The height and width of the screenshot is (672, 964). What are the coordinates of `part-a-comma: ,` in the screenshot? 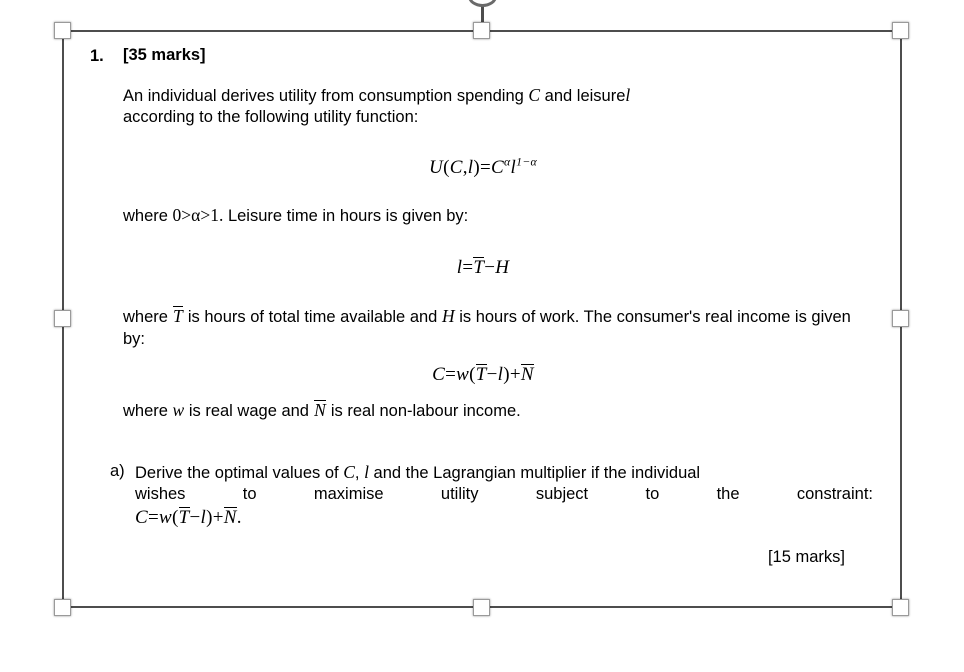 It's located at (357, 472).